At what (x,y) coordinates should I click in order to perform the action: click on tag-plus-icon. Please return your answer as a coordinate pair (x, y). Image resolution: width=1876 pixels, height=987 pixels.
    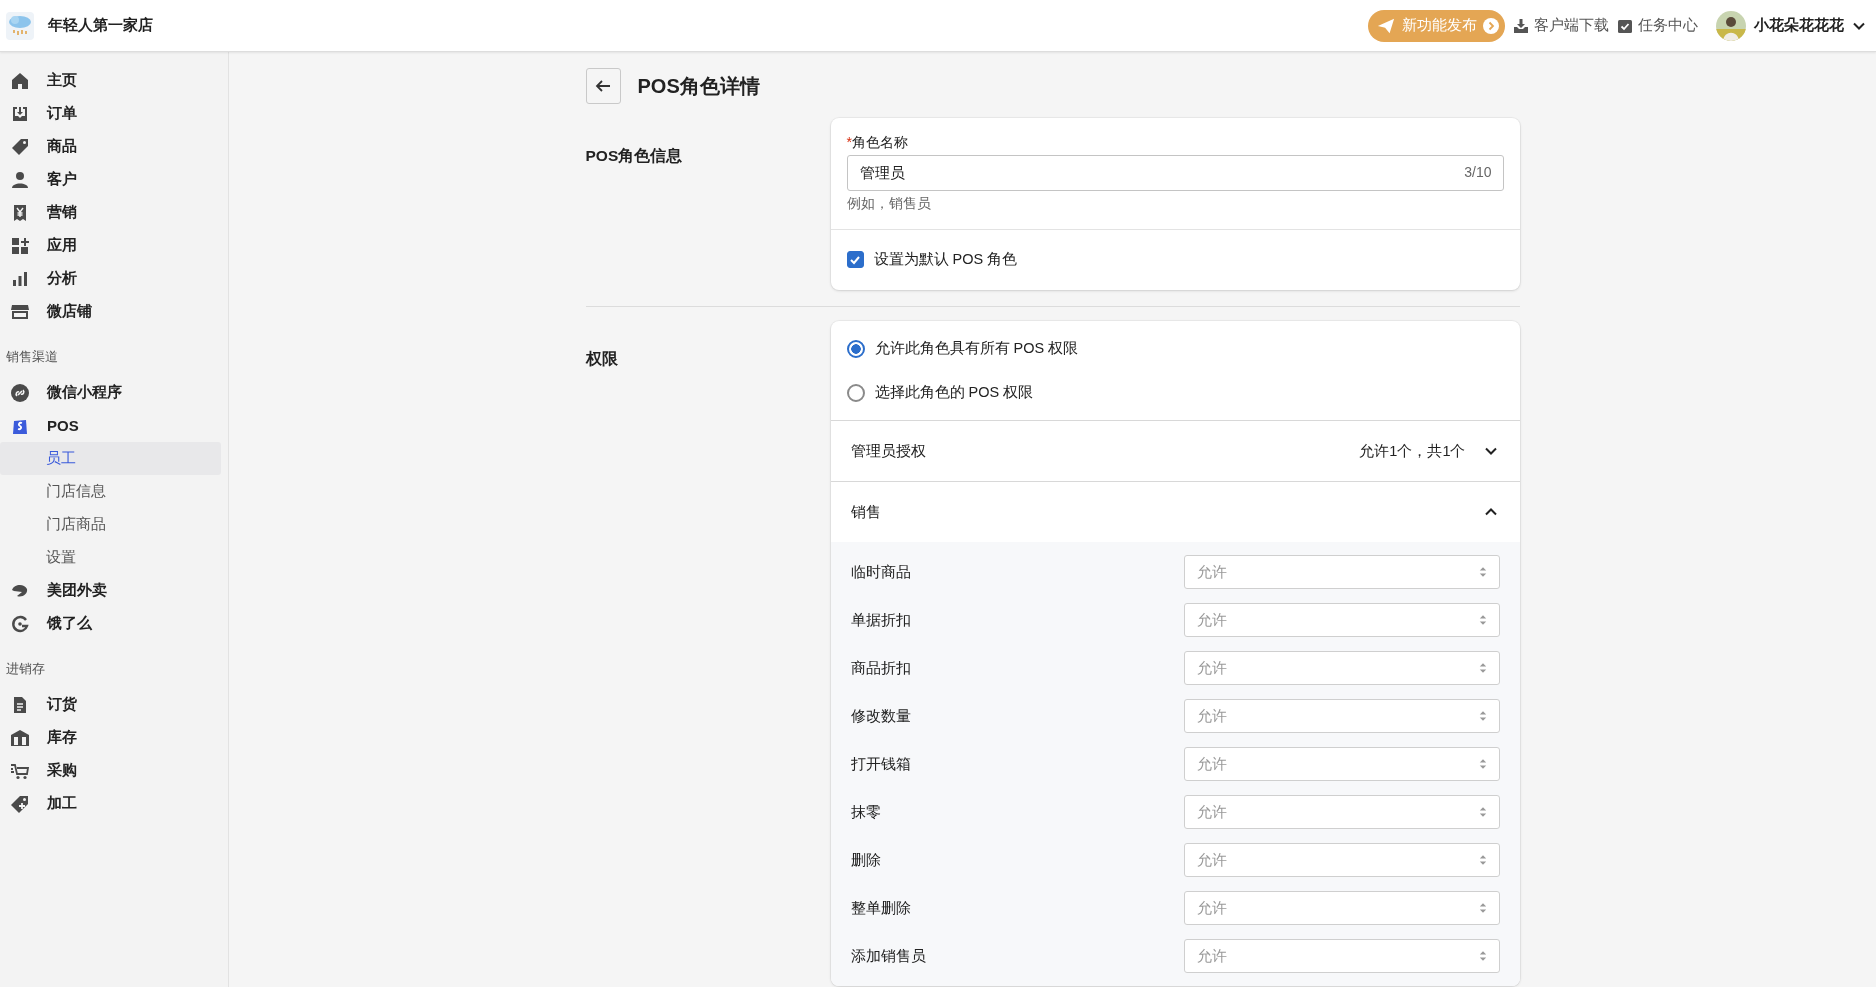
    Looking at the image, I should click on (20, 803).